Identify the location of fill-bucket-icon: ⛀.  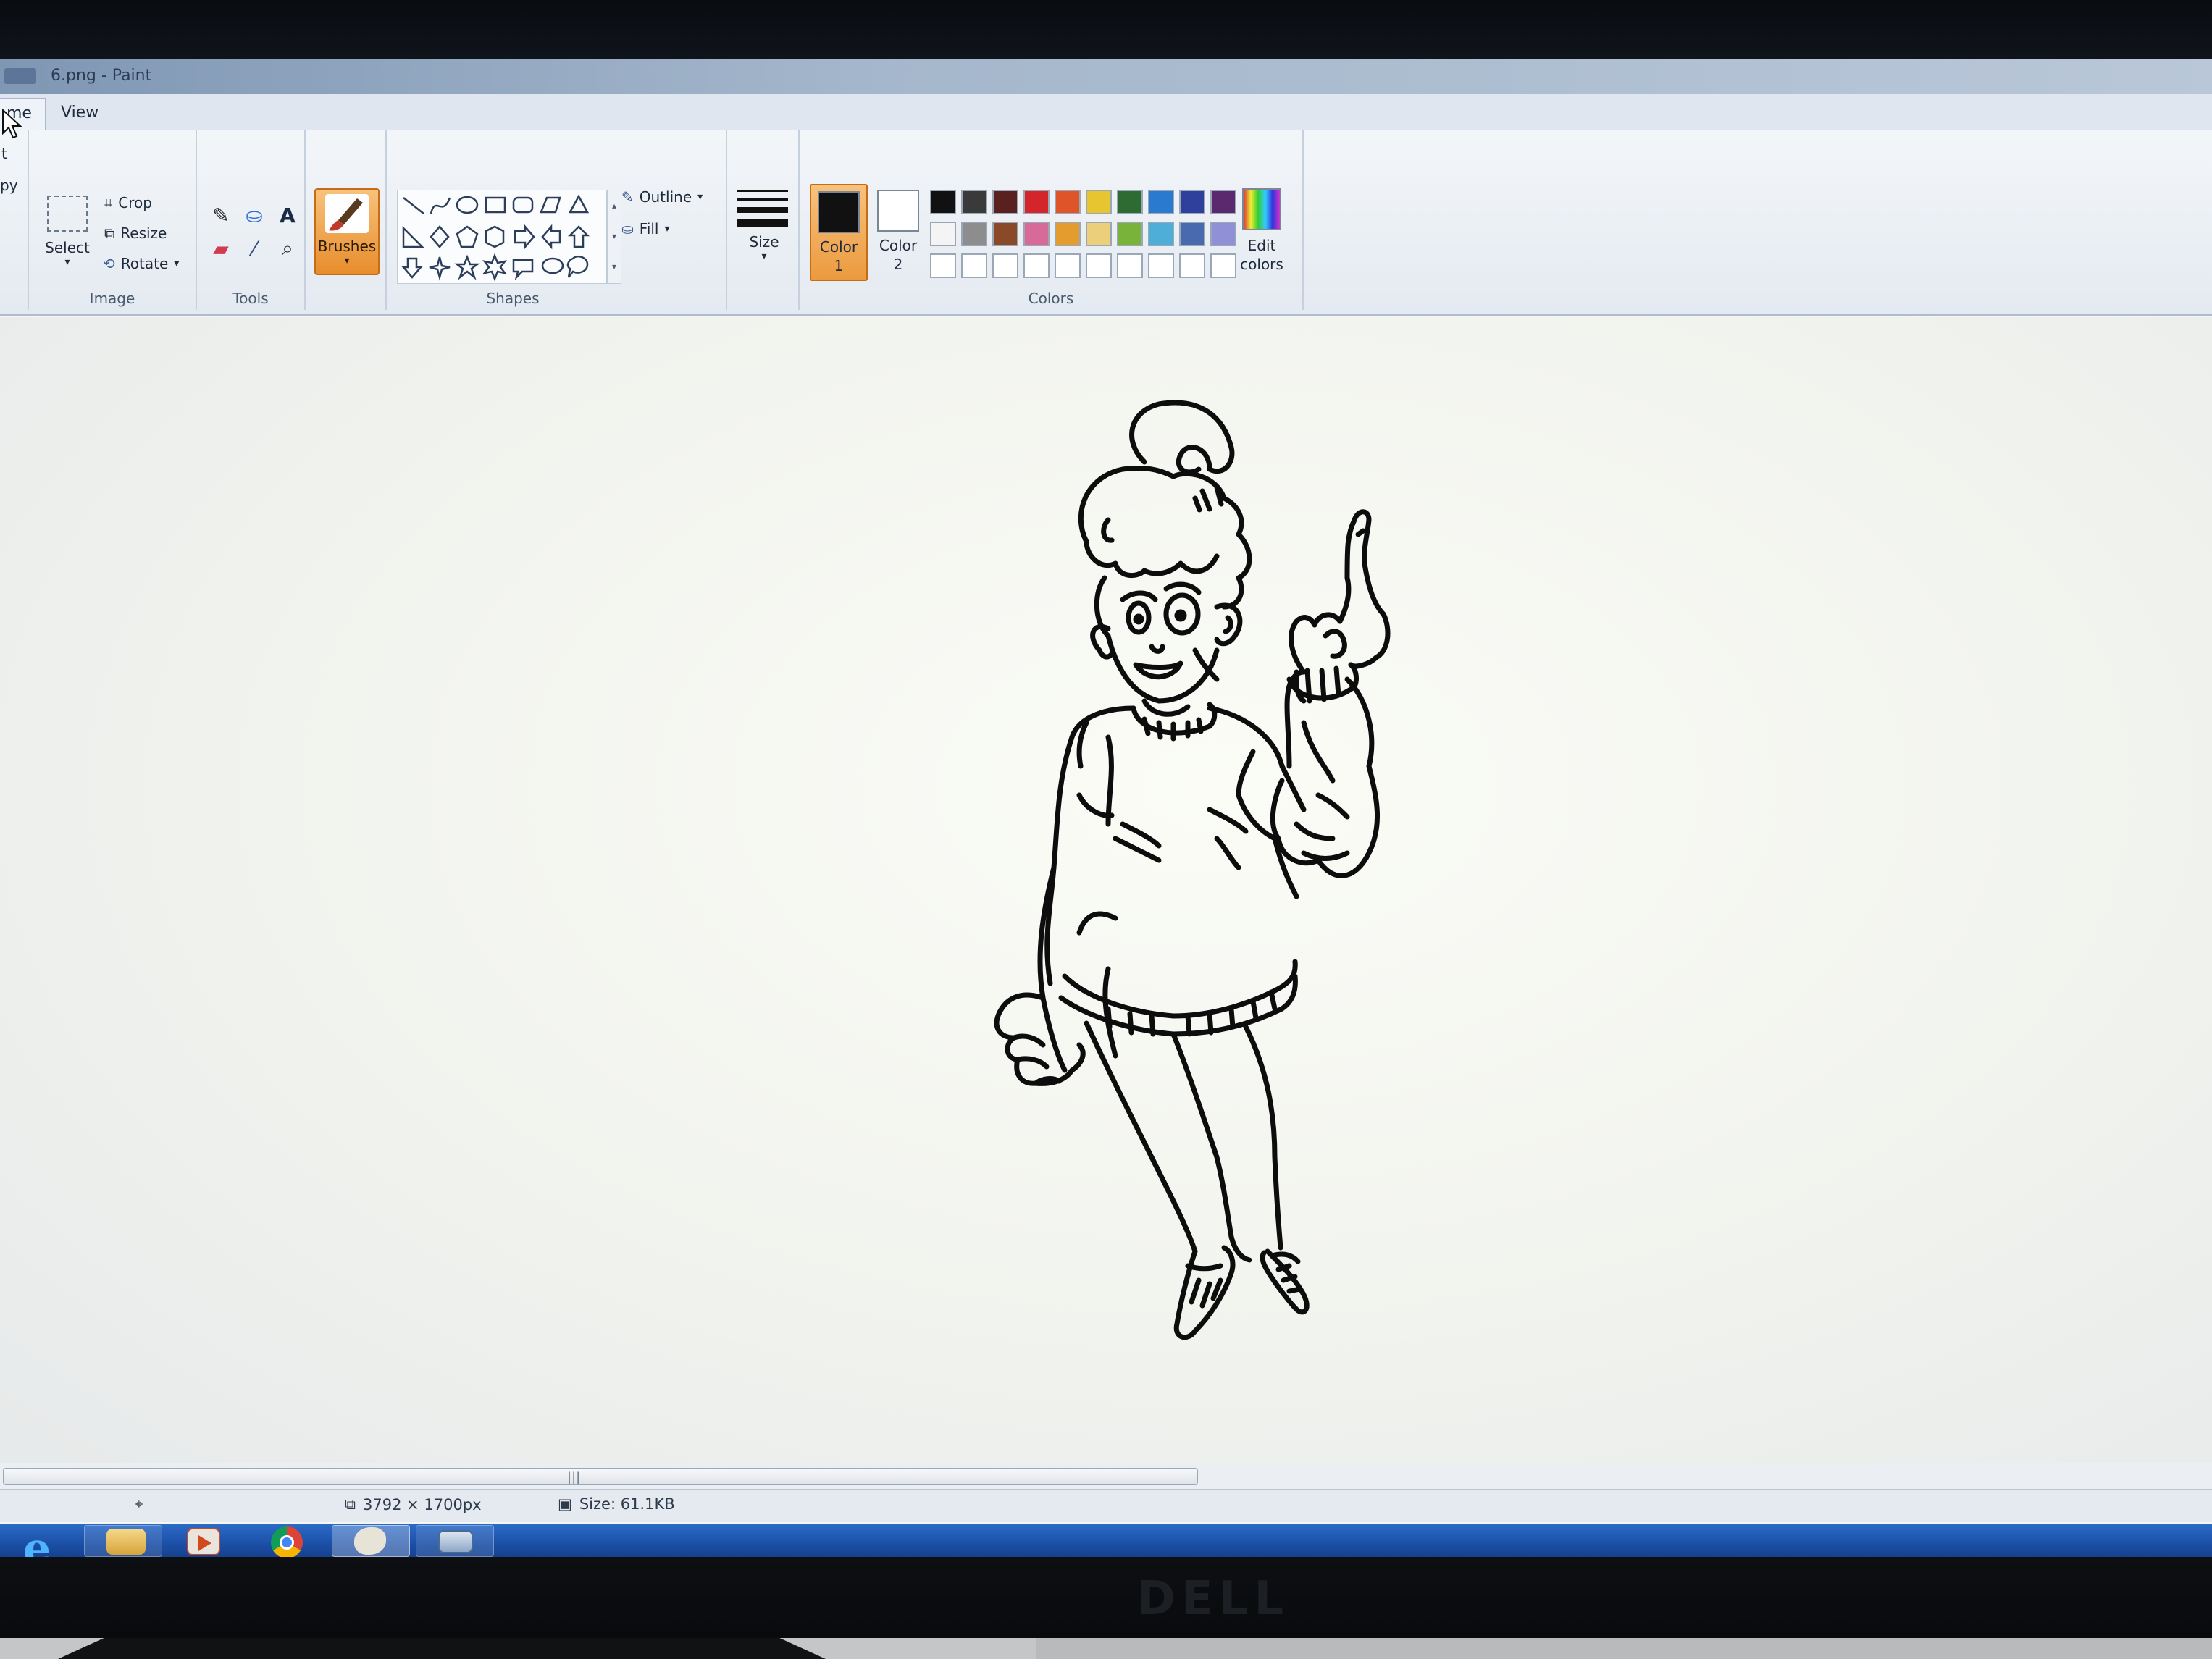
(254, 215).